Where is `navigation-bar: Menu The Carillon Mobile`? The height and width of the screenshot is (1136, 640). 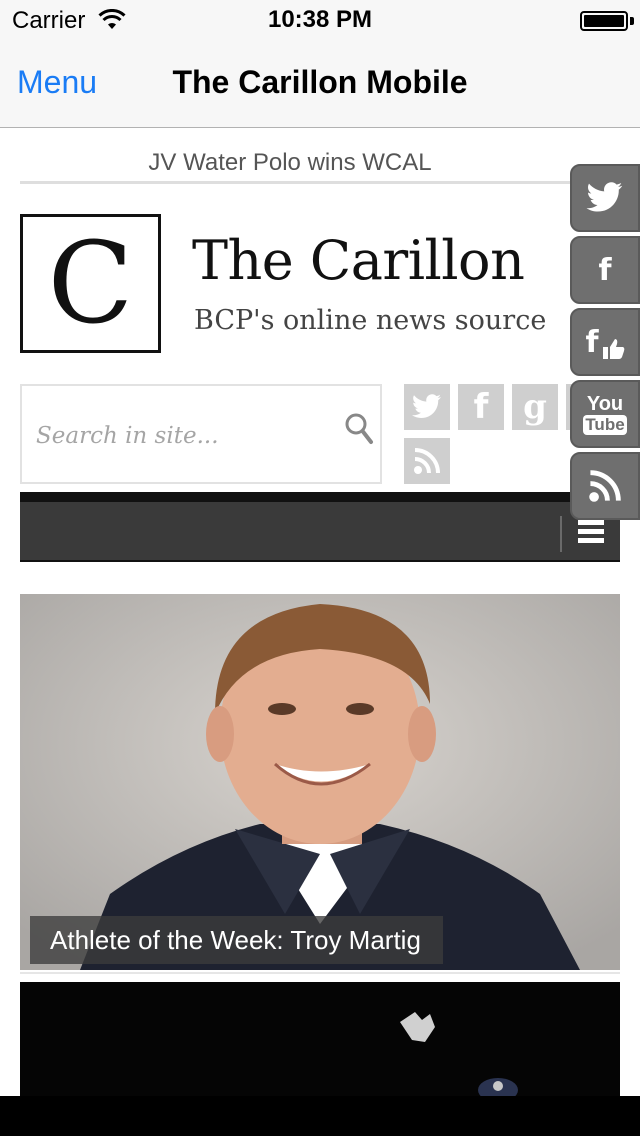 navigation-bar: Menu The Carillon Mobile is located at coordinates (320, 84).